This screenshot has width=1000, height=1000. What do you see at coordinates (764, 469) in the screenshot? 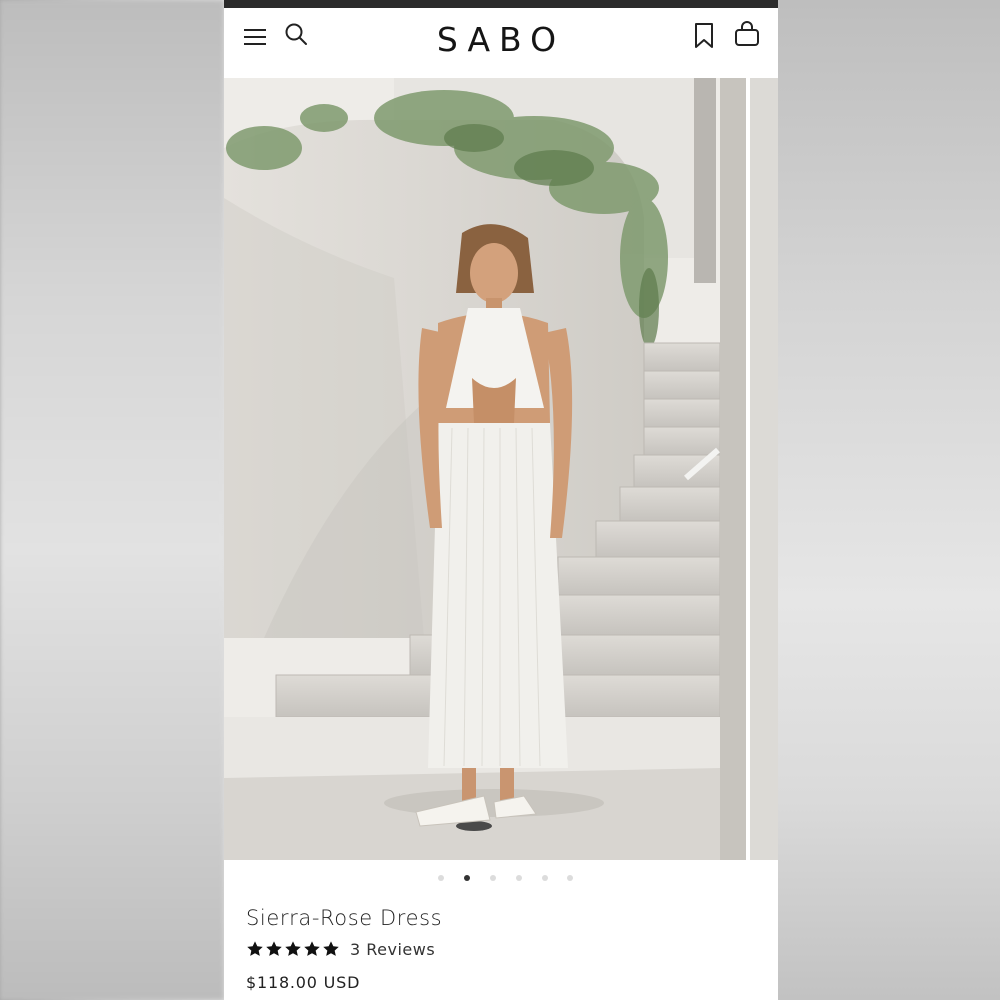
I see `next-photo-preview` at bounding box center [764, 469].